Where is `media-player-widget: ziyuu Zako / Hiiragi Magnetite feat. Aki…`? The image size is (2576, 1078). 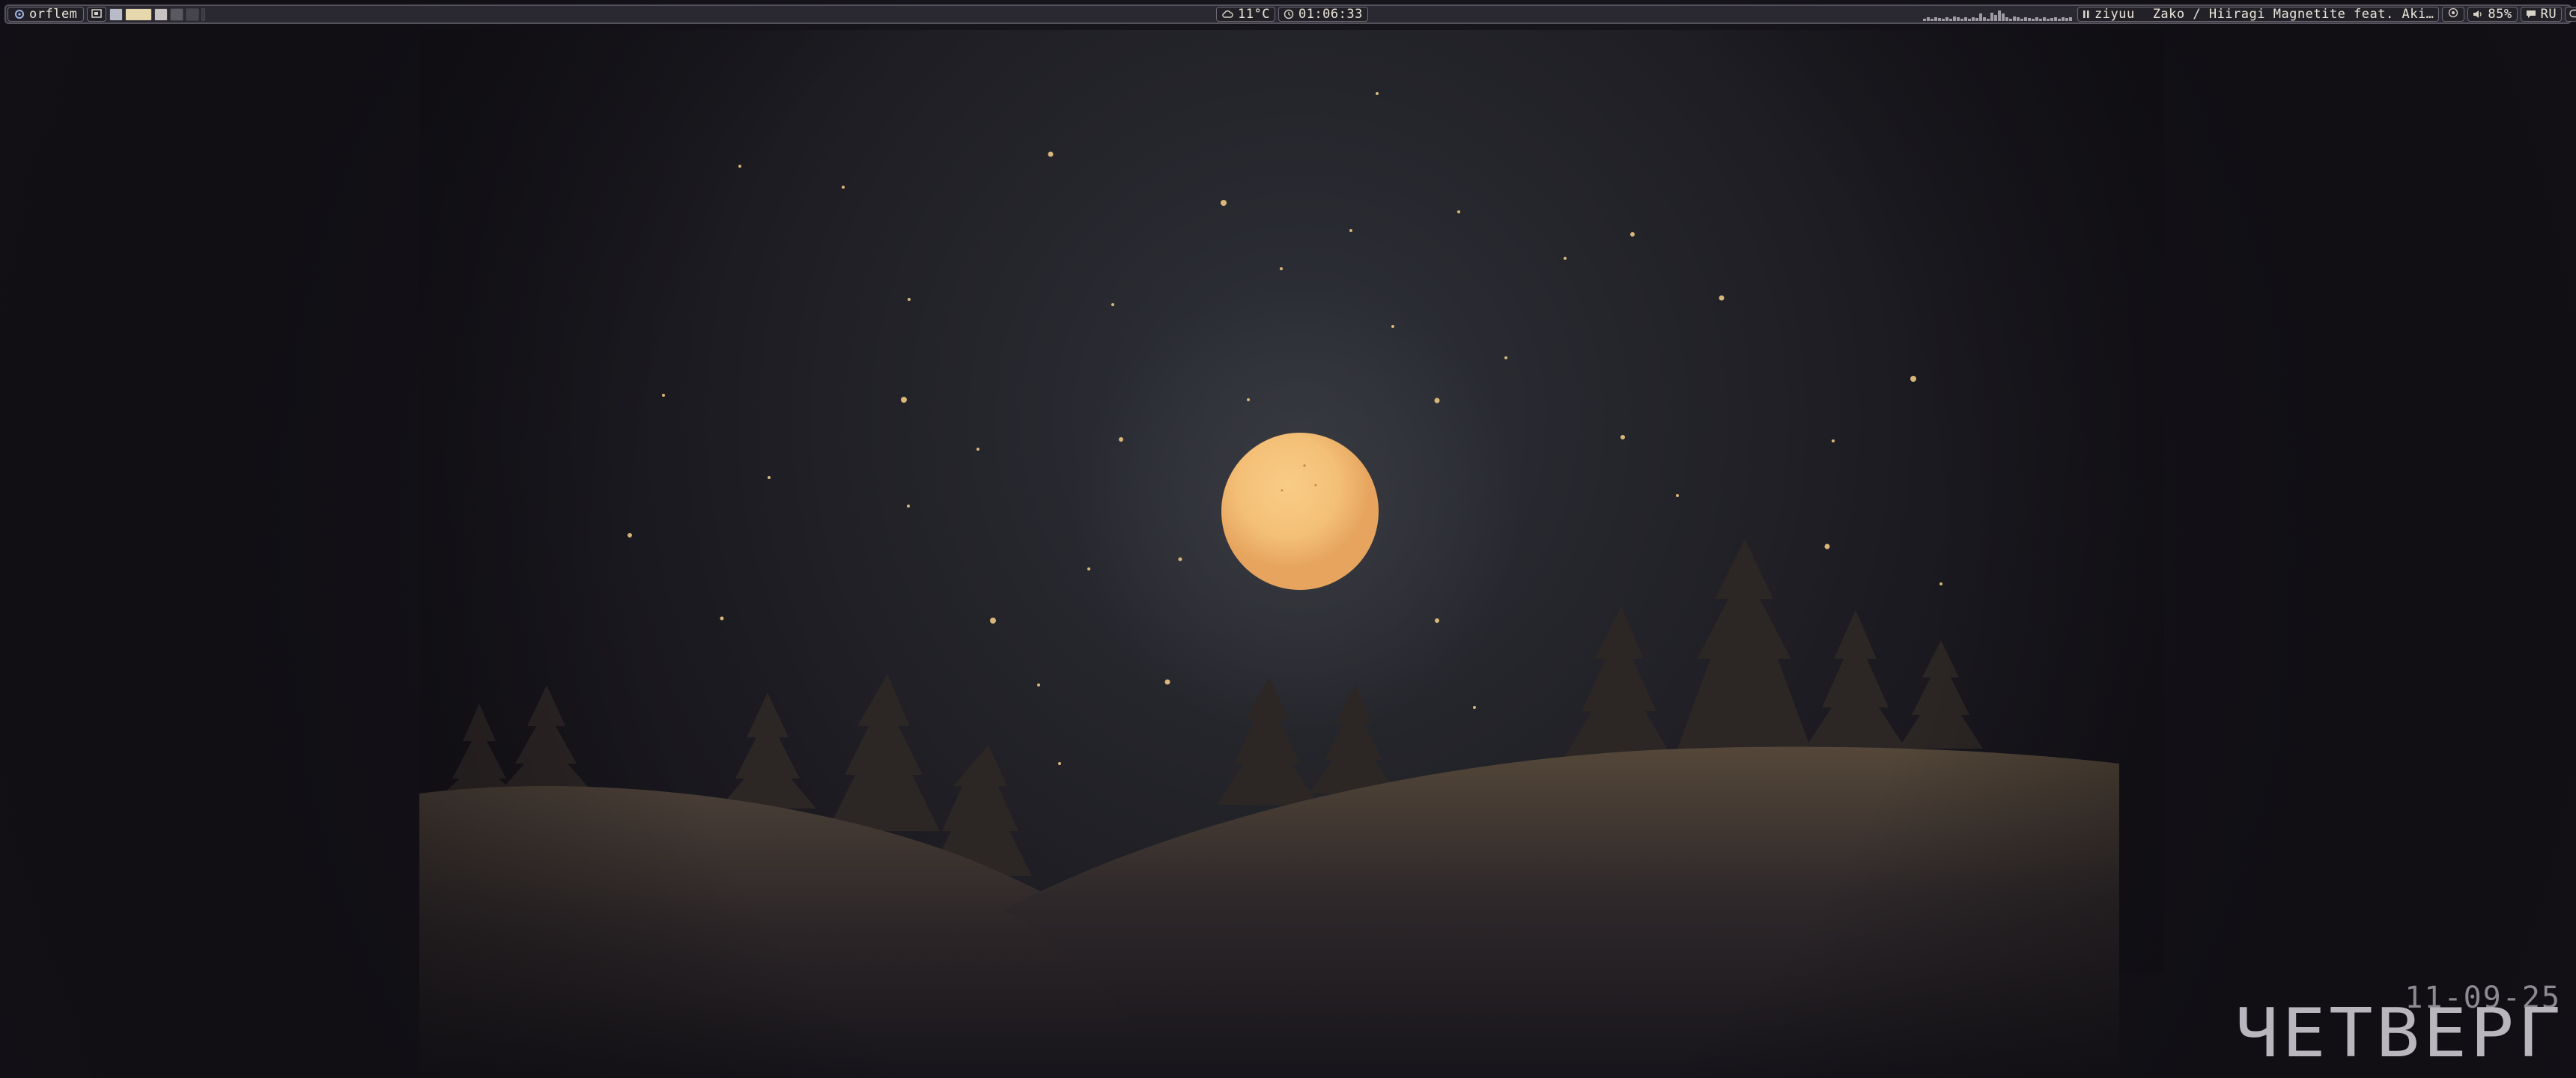 media-player-widget: ziyuu Zako / Hiiragi Magnetite feat. Aki… is located at coordinates (2258, 14).